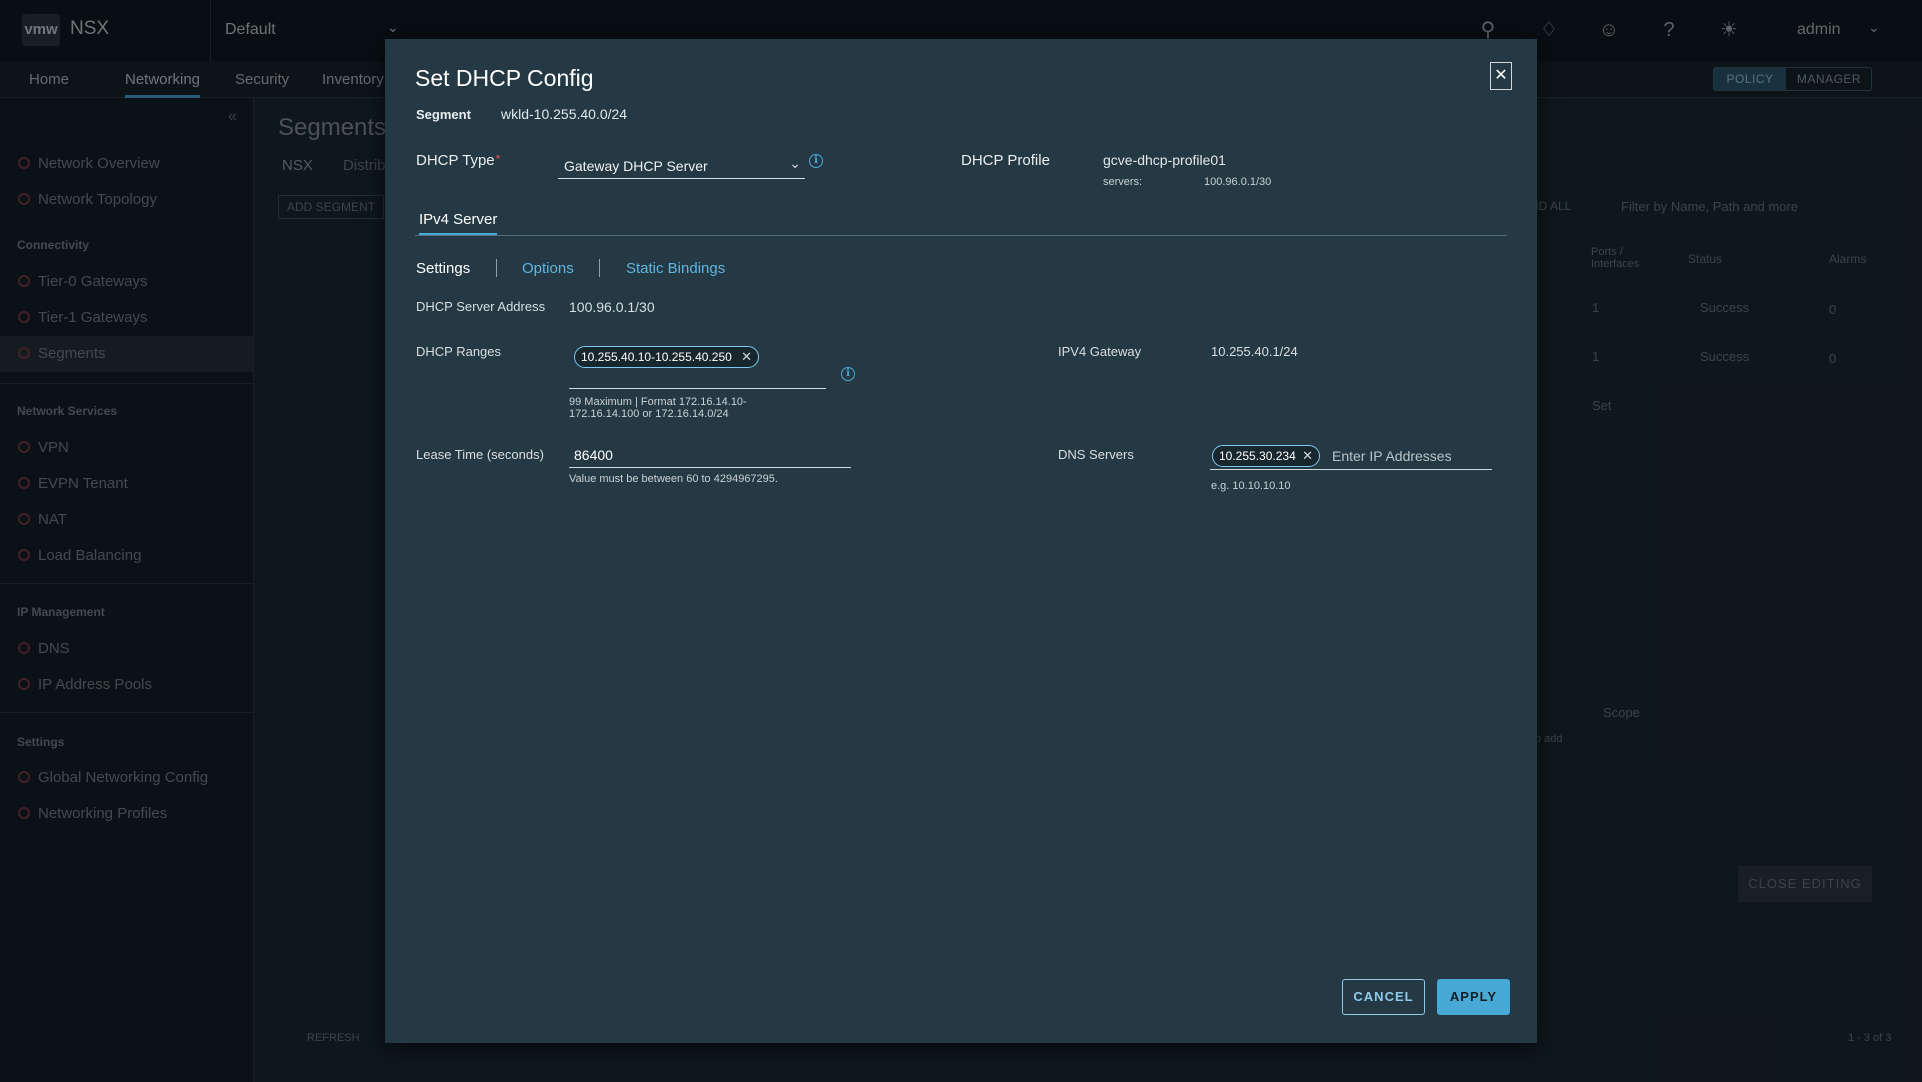  What do you see at coordinates (443, 268) in the screenshot?
I see `subtab-settings: Settings` at bounding box center [443, 268].